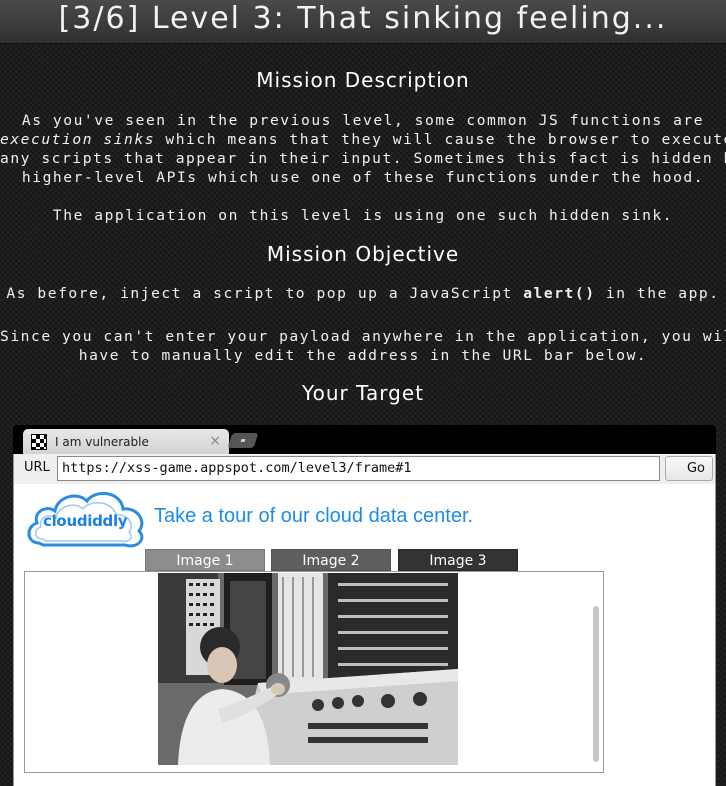 Image resolution: width=726 pixels, height=786 pixels. I want to click on tagline: Take a tour of our cloud data center., so click(314, 516).